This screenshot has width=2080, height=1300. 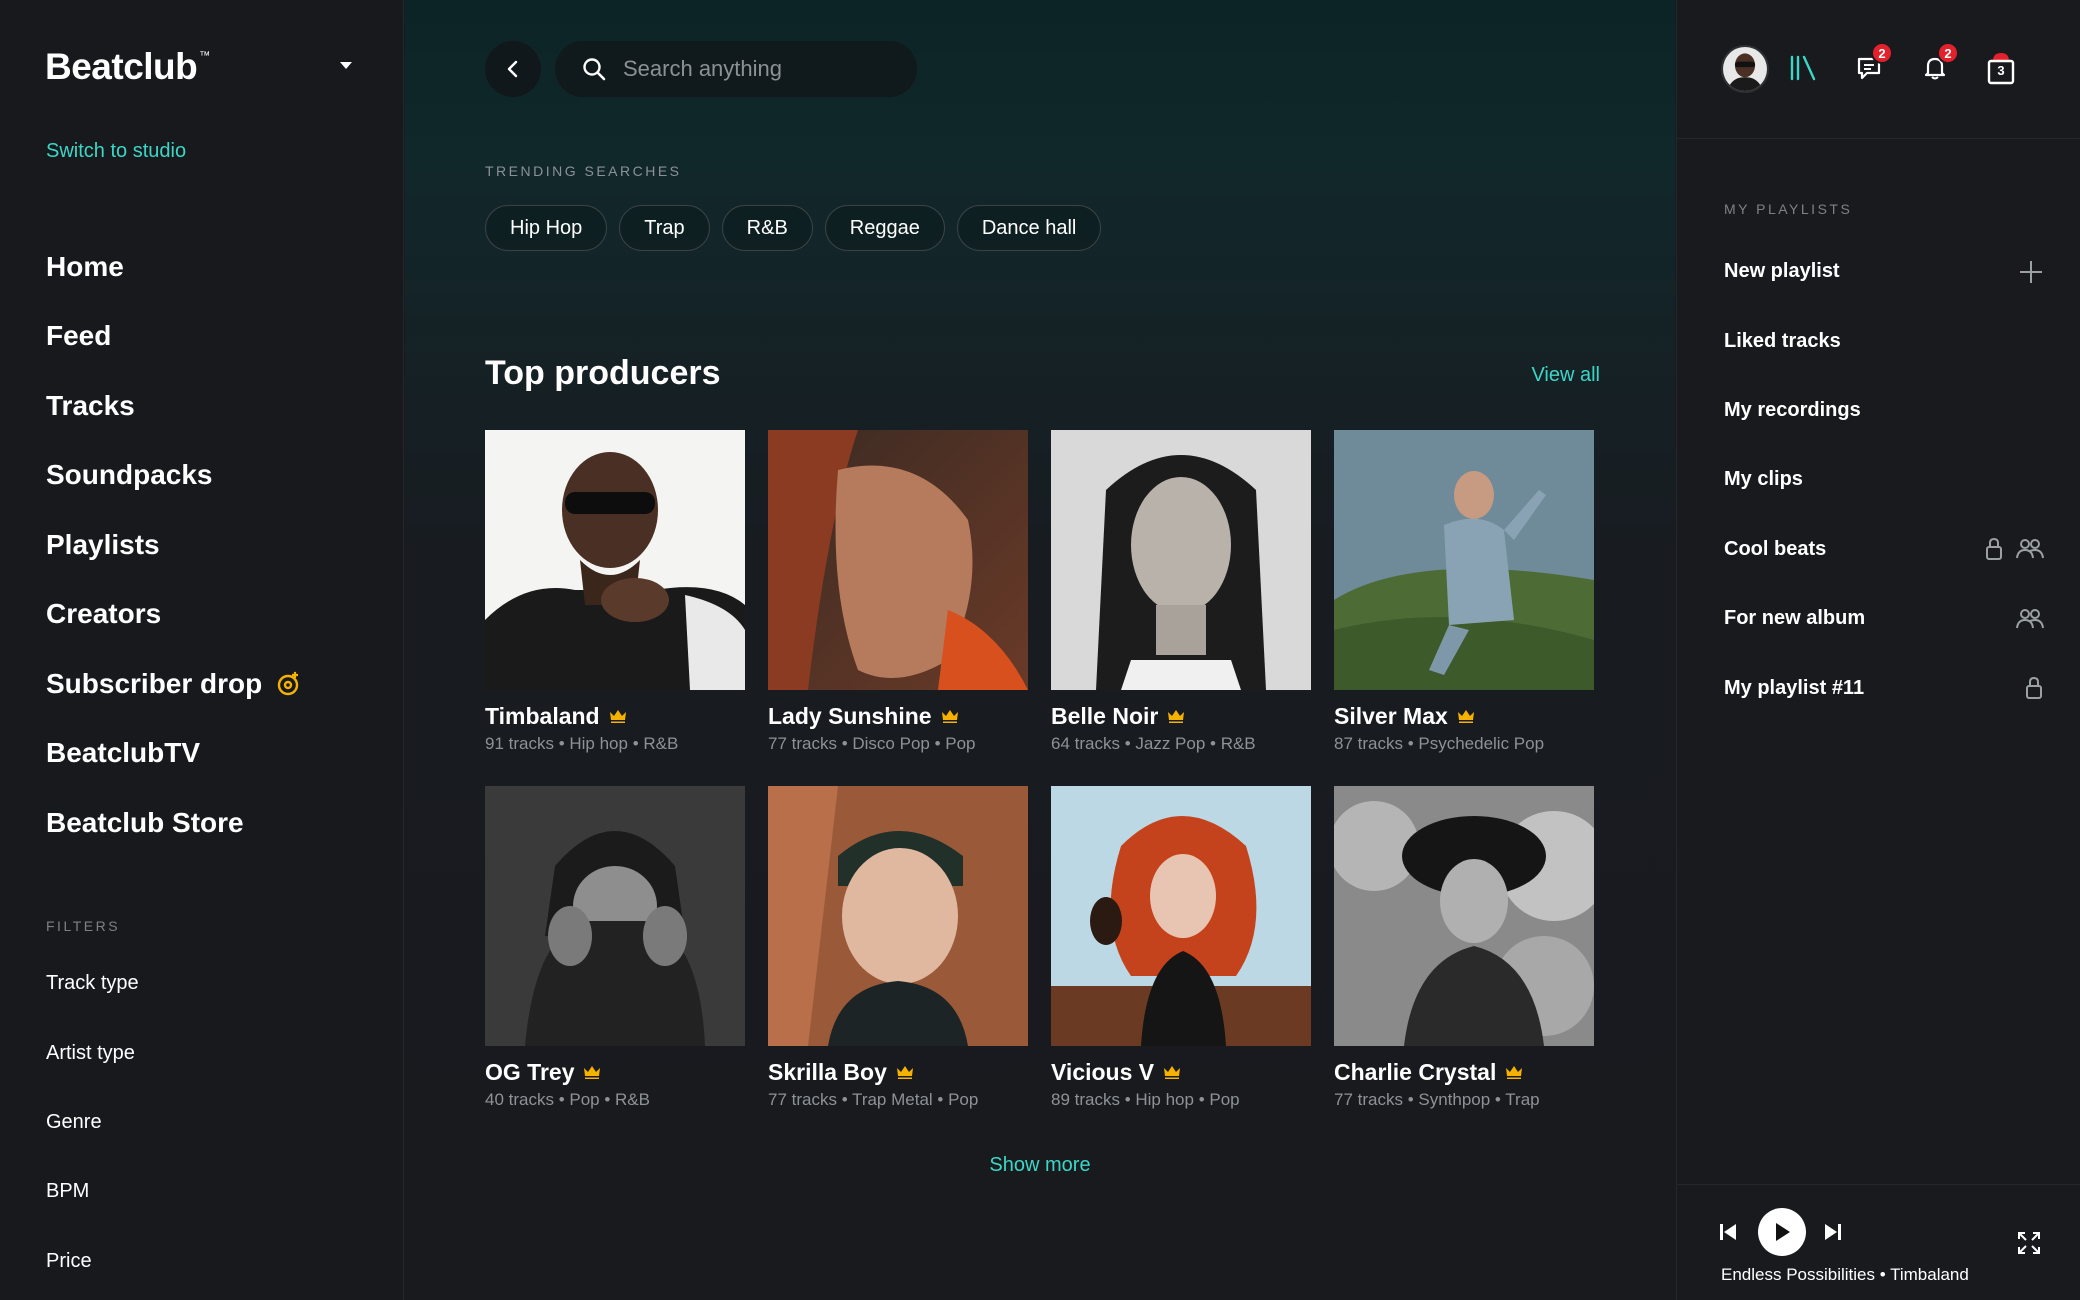 What do you see at coordinates (1728, 1232) in the screenshot?
I see `skip-previous-icon` at bounding box center [1728, 1232].